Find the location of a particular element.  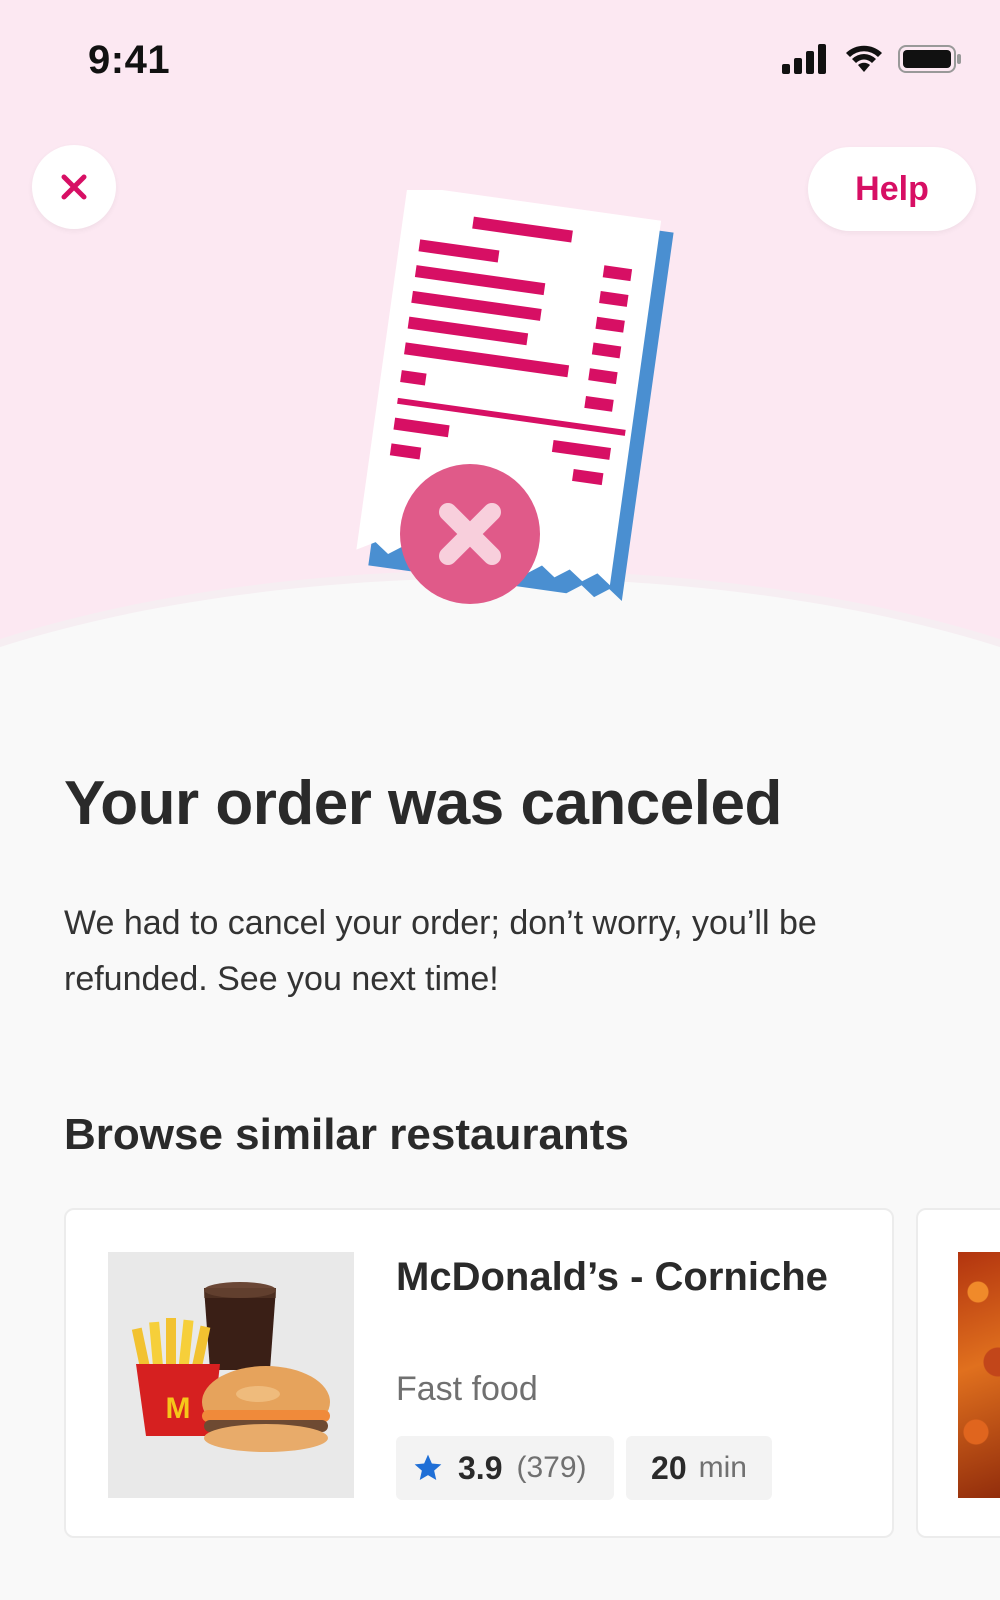

battery-icon is located at coordinates (929, 59).